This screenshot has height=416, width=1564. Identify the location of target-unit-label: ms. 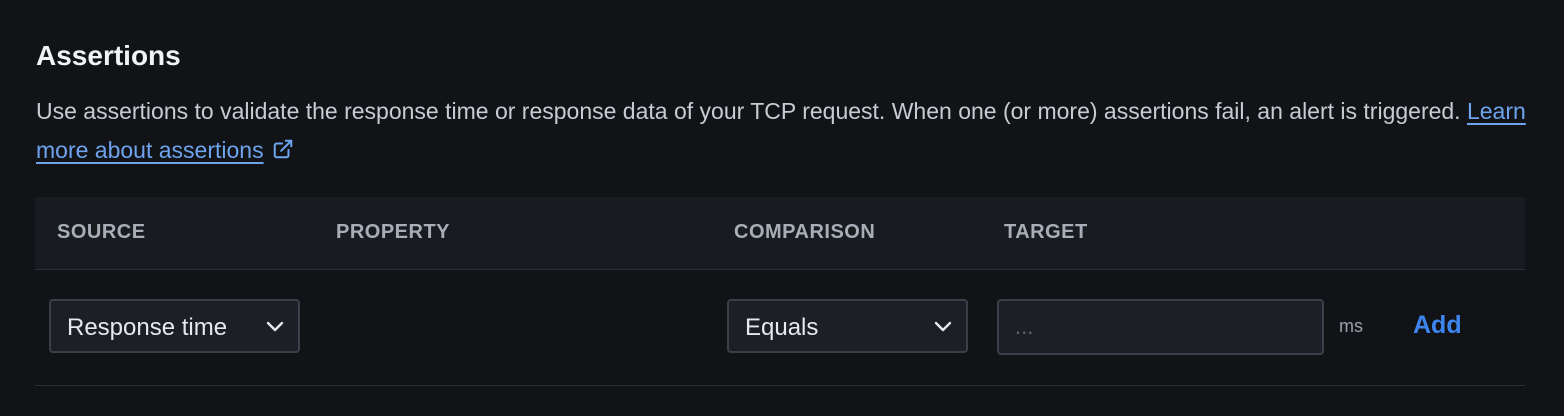
(1351, 326).